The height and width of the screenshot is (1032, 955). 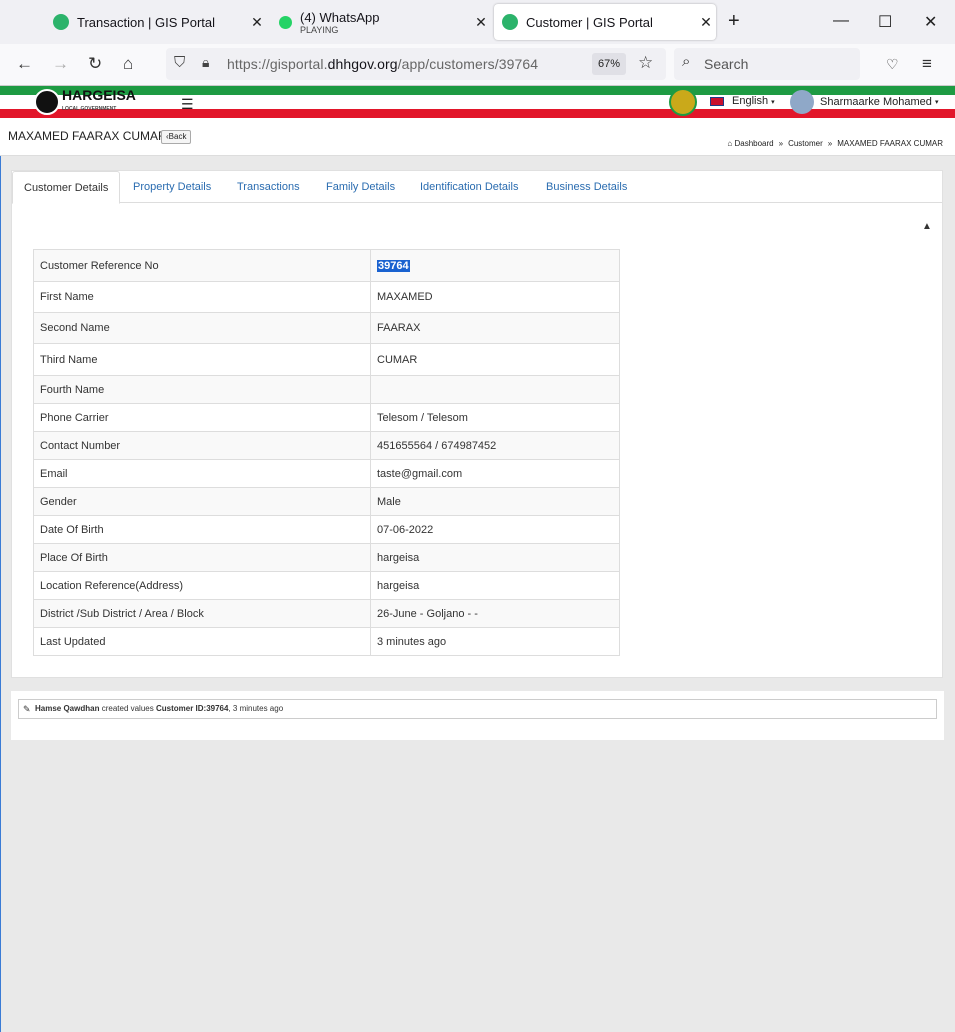 I want to click on field-value: FAARAX, so click(x=495, y=328).